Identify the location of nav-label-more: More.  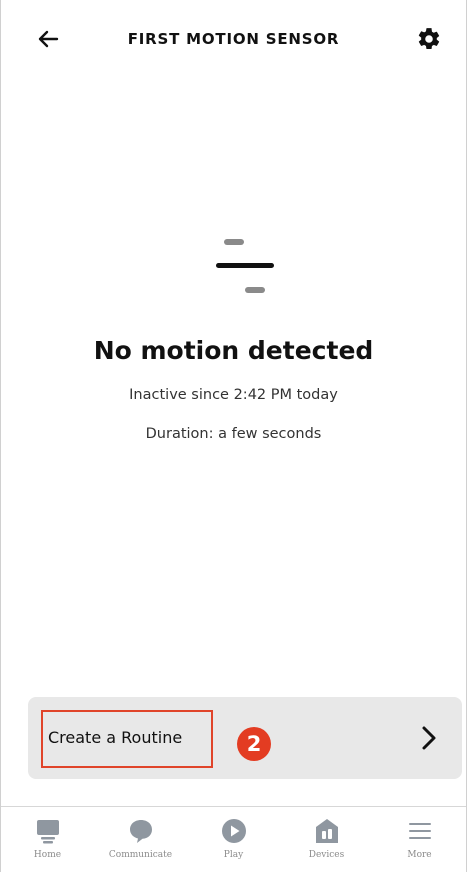
(419, 855).